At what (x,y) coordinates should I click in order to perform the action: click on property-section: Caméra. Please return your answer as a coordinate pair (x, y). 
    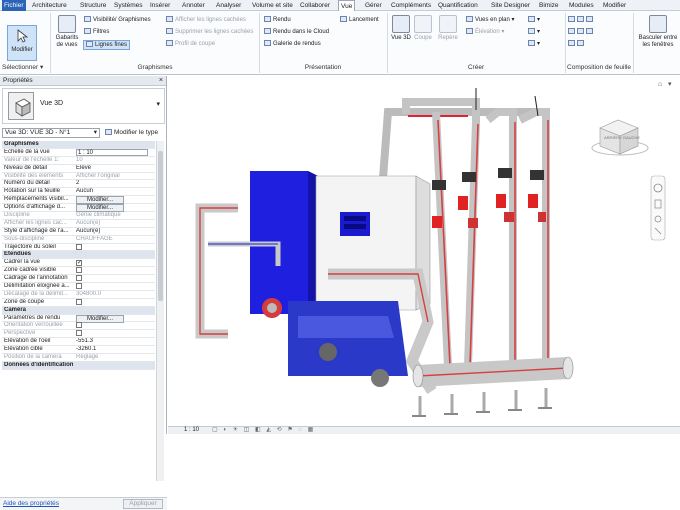
    Looking at the image, I should click on (78, 310).